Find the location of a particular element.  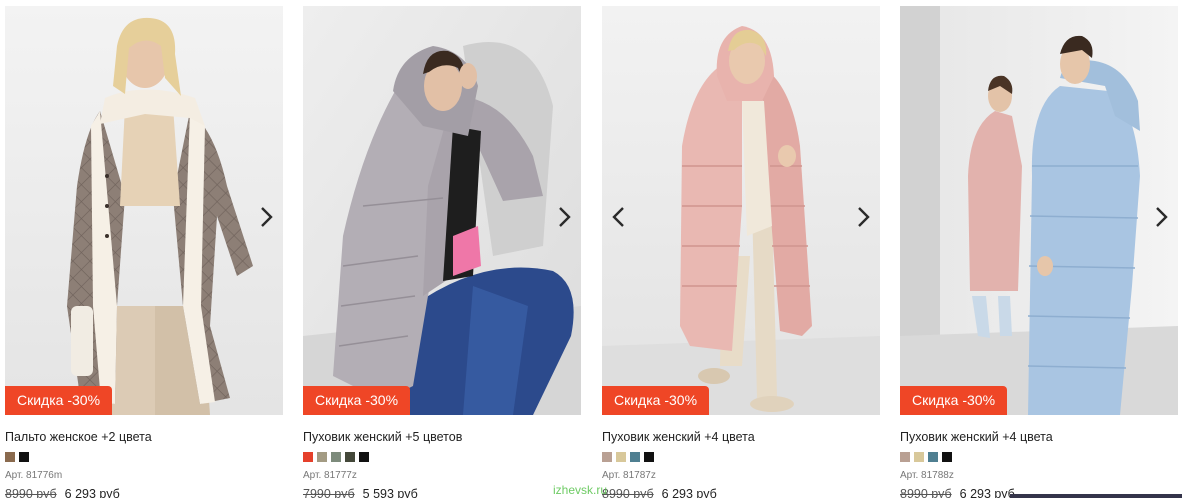

old-price: 7990 руб is located at coordinates (329, 492).